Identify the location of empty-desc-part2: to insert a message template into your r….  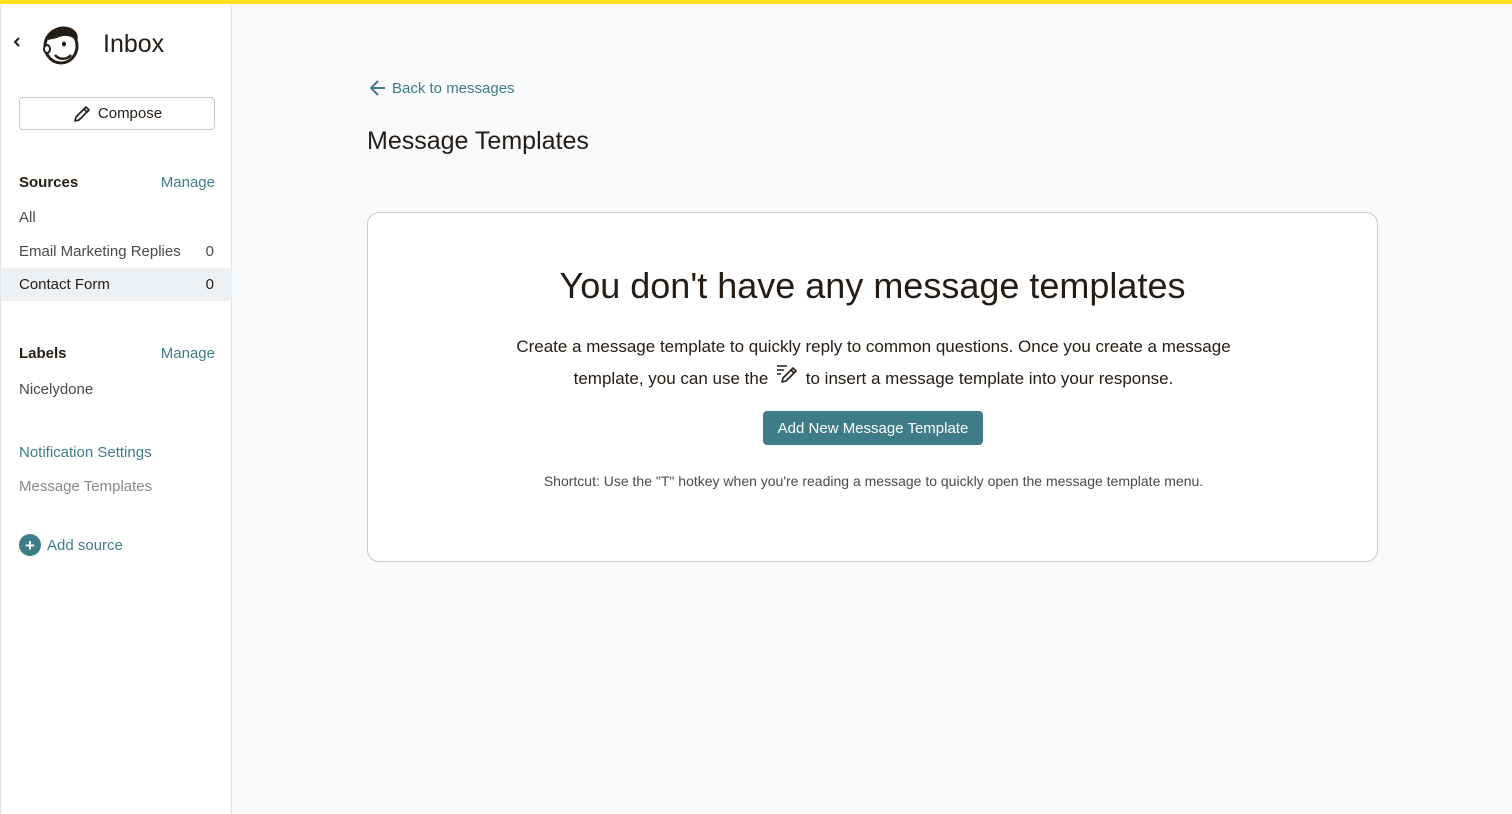
(989, 378).